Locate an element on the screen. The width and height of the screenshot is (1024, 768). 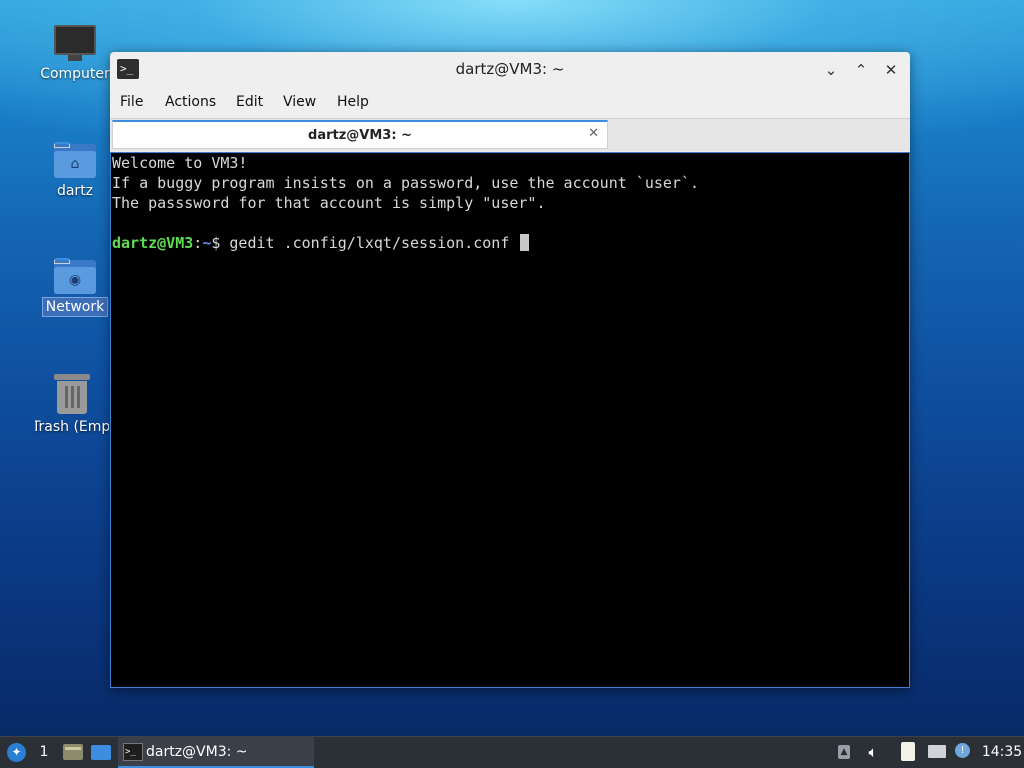
chevron-up-icon: ▲ is located at coordinates (844, 752).